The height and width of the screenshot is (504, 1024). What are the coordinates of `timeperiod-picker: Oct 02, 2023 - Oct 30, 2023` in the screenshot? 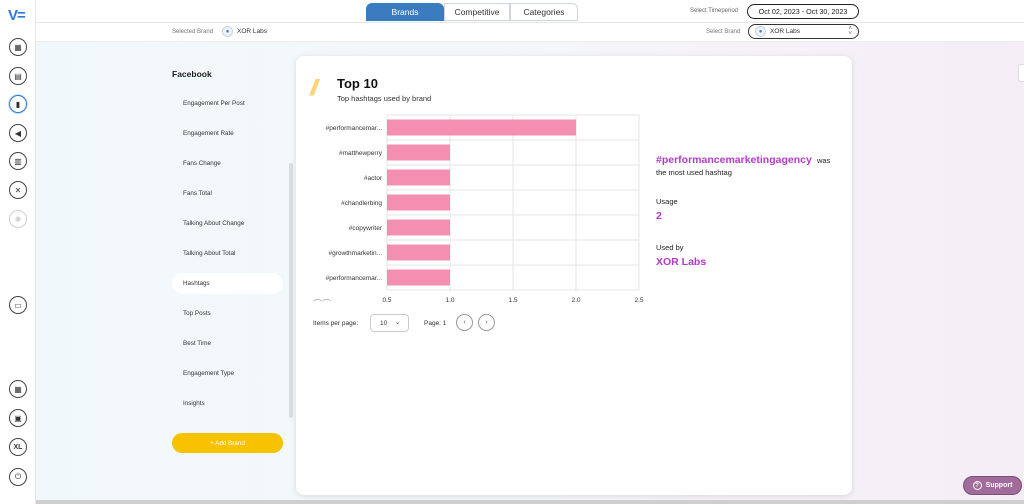 It's located at (803, 11).